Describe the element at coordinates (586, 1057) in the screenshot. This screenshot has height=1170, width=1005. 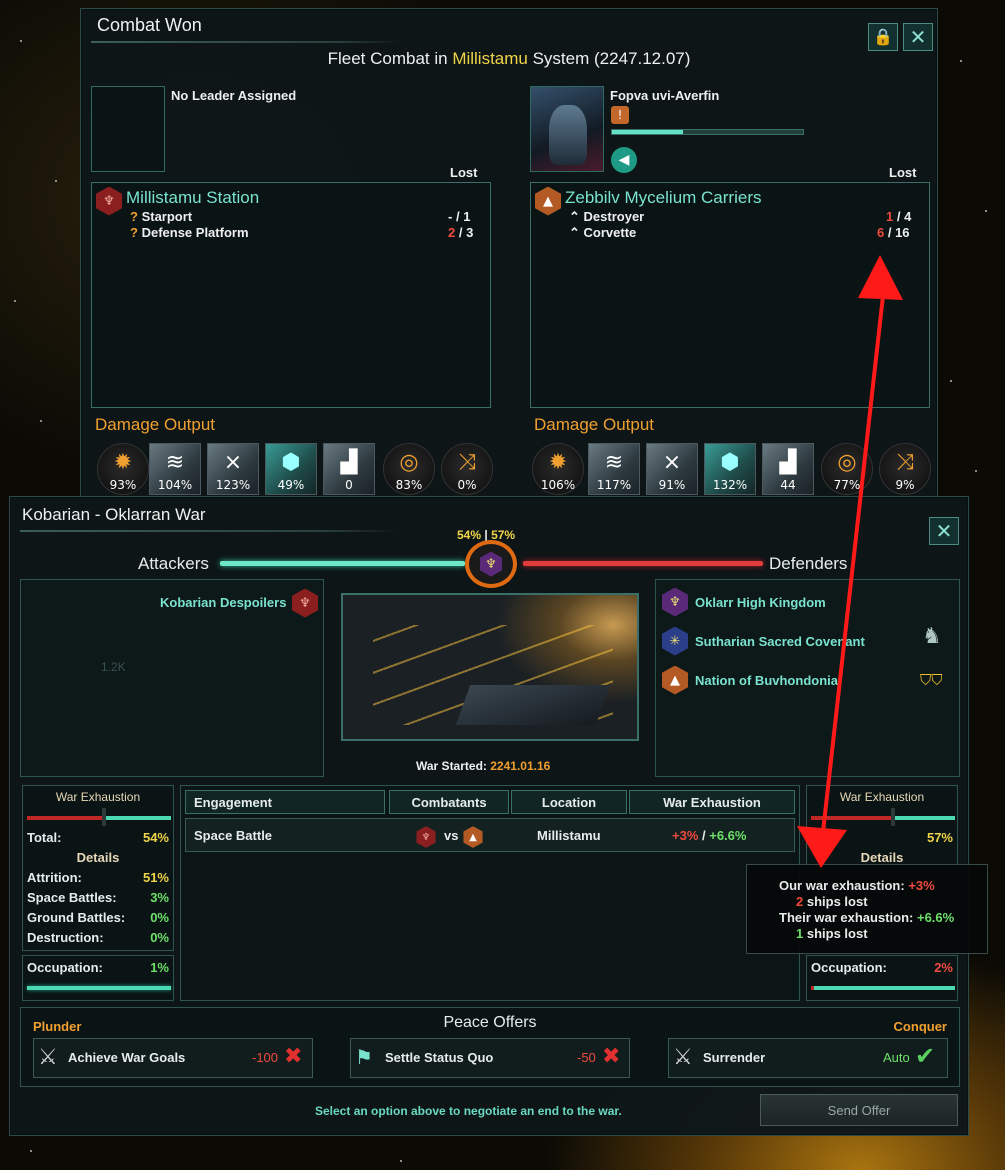
I see `offer-cost: -50` at that location.